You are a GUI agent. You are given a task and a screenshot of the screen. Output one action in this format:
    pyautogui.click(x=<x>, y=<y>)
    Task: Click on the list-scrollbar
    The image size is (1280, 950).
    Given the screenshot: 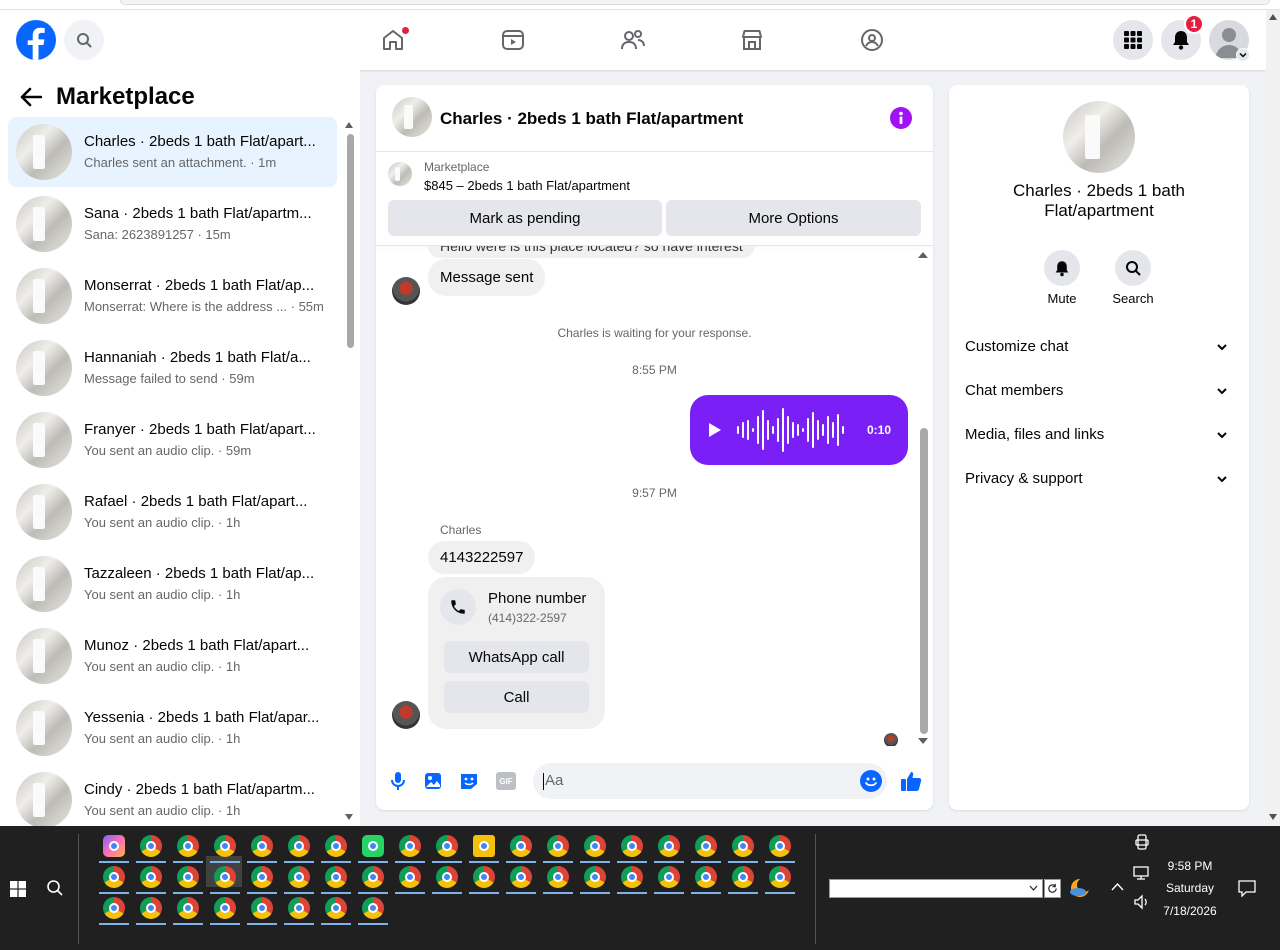 What is the action you would take?
    pyautogui.click(x=349, y=472)
    